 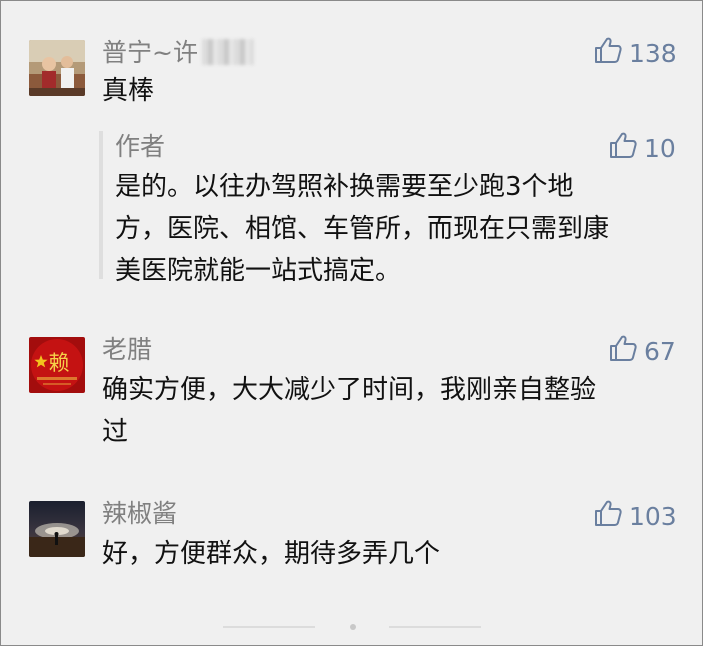 What do you see at coordinates (349, 390) in the screenshot?
I see `comment-text-line: 确实方便，大大减少了时间，我刚亲自整验` at bounding box center [349, 390].